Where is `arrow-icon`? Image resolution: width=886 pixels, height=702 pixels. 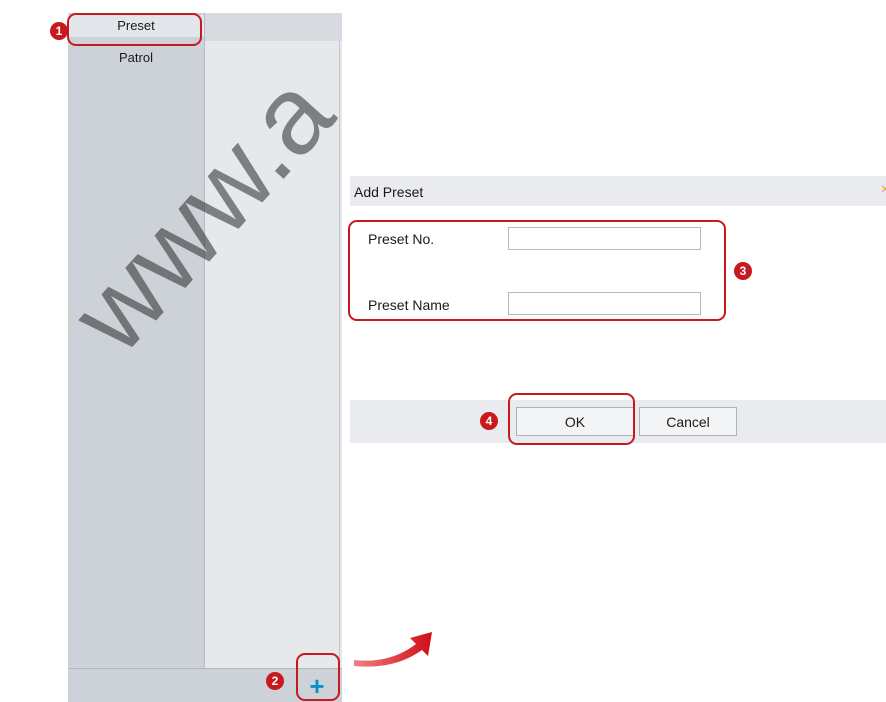
arrow-icon is located at coordinates (393, 649).